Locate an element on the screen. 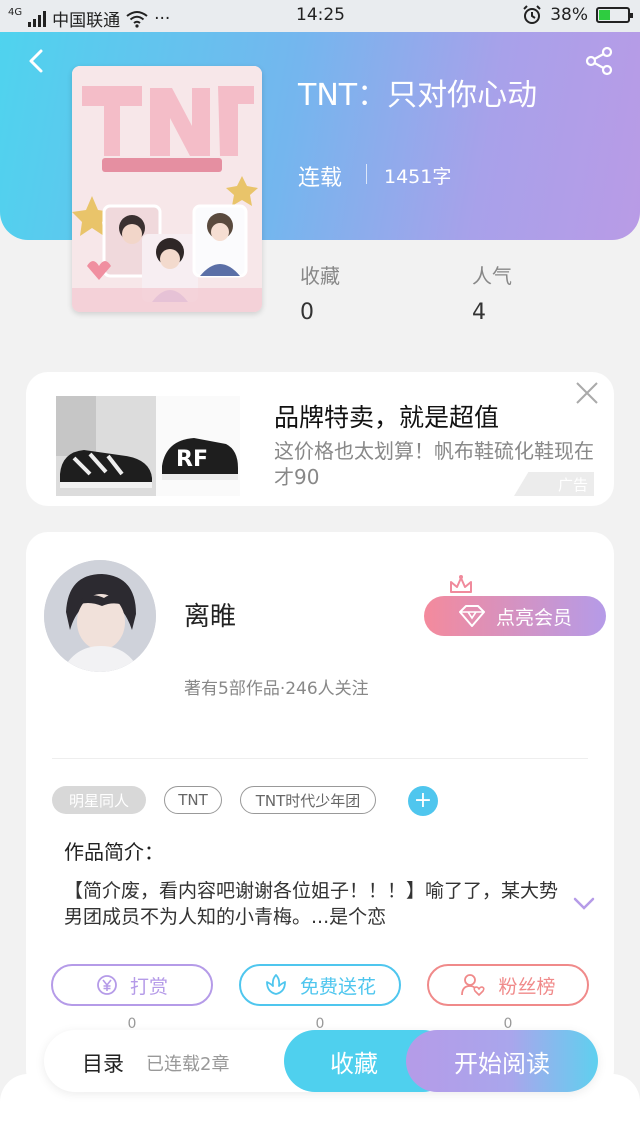  battery-icon is located at coordinates (614, 15).